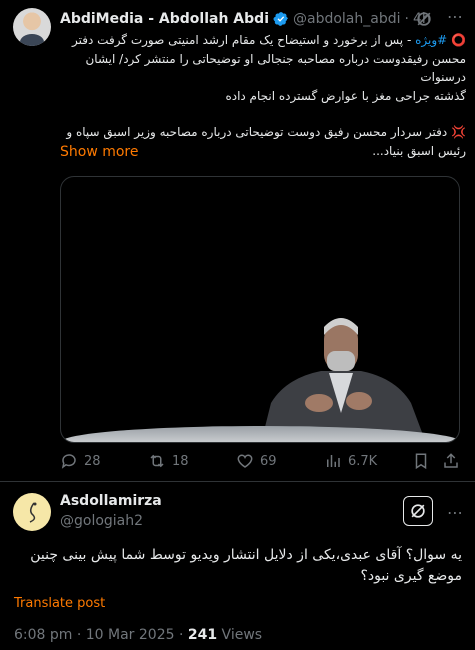 This screenshot has height=650, width=475. What do you see at coordinates (157, 461) in the screenshot?
I see `repost-icon` at bounding box center [157, 461].